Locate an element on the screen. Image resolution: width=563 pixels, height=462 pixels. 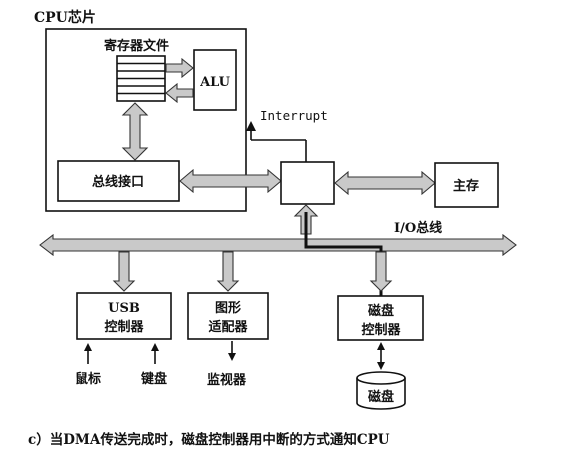
io-bus is located at coordinates (278, 245).